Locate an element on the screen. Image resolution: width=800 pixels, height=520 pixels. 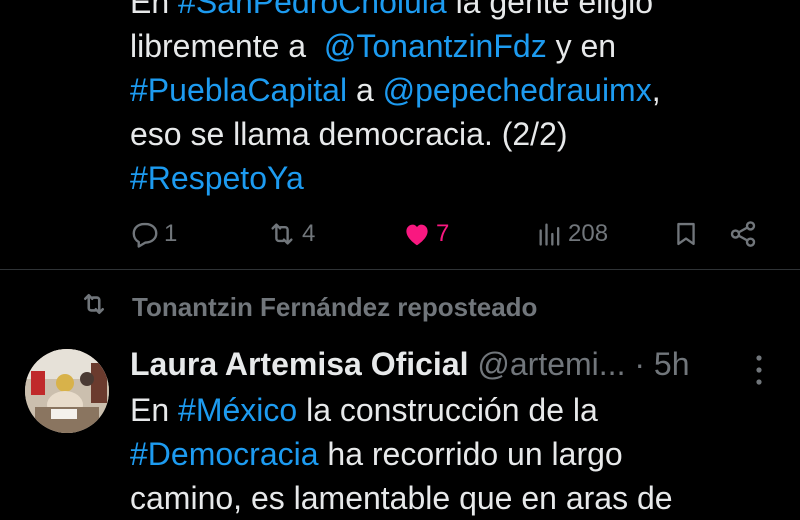
views-count: 208 is located at coordinates (588, 233).